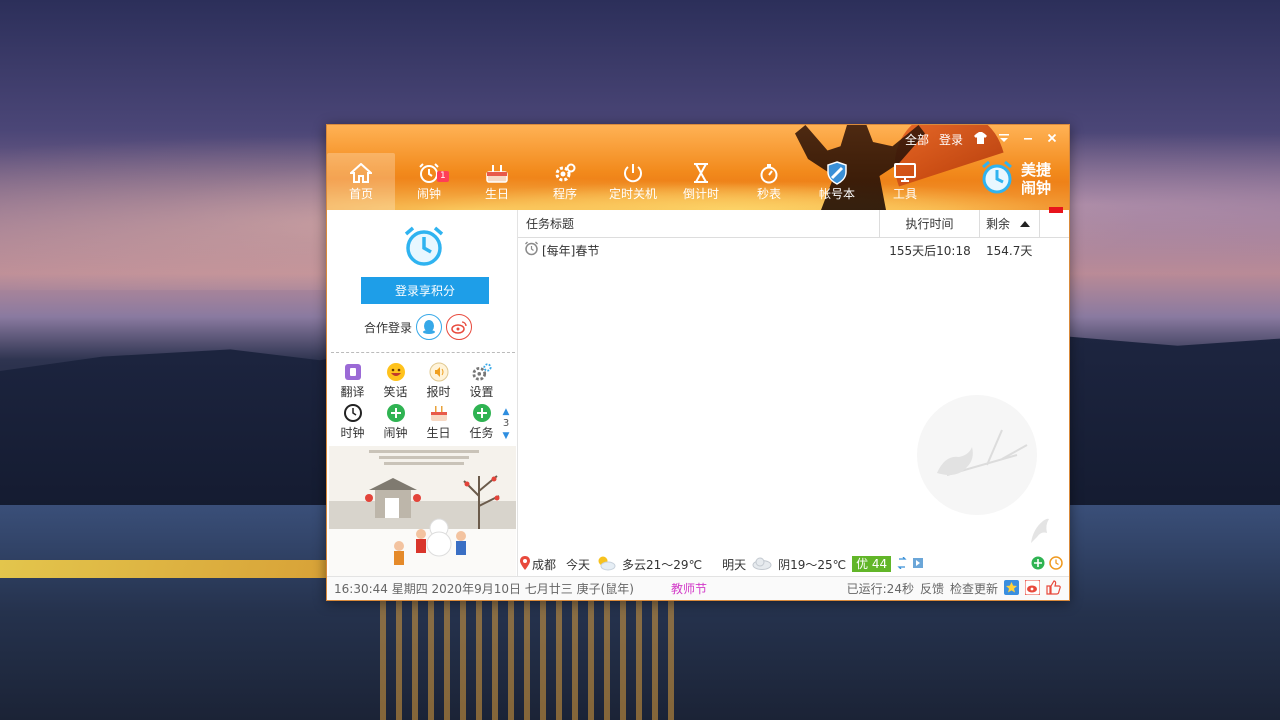 This screenshot has width=1280, height=720. I want to click on minimize-icon, so click(1028, 139).